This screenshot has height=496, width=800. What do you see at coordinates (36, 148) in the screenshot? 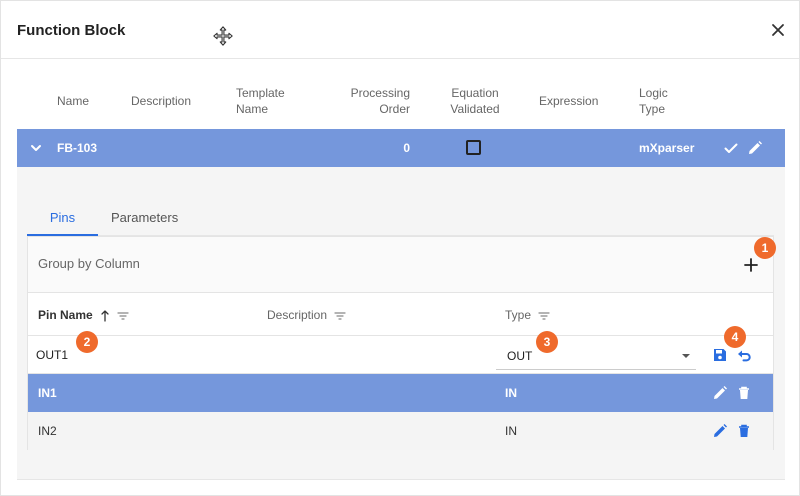
I see `chevron-down-icon` at bounding box center [36, 148].